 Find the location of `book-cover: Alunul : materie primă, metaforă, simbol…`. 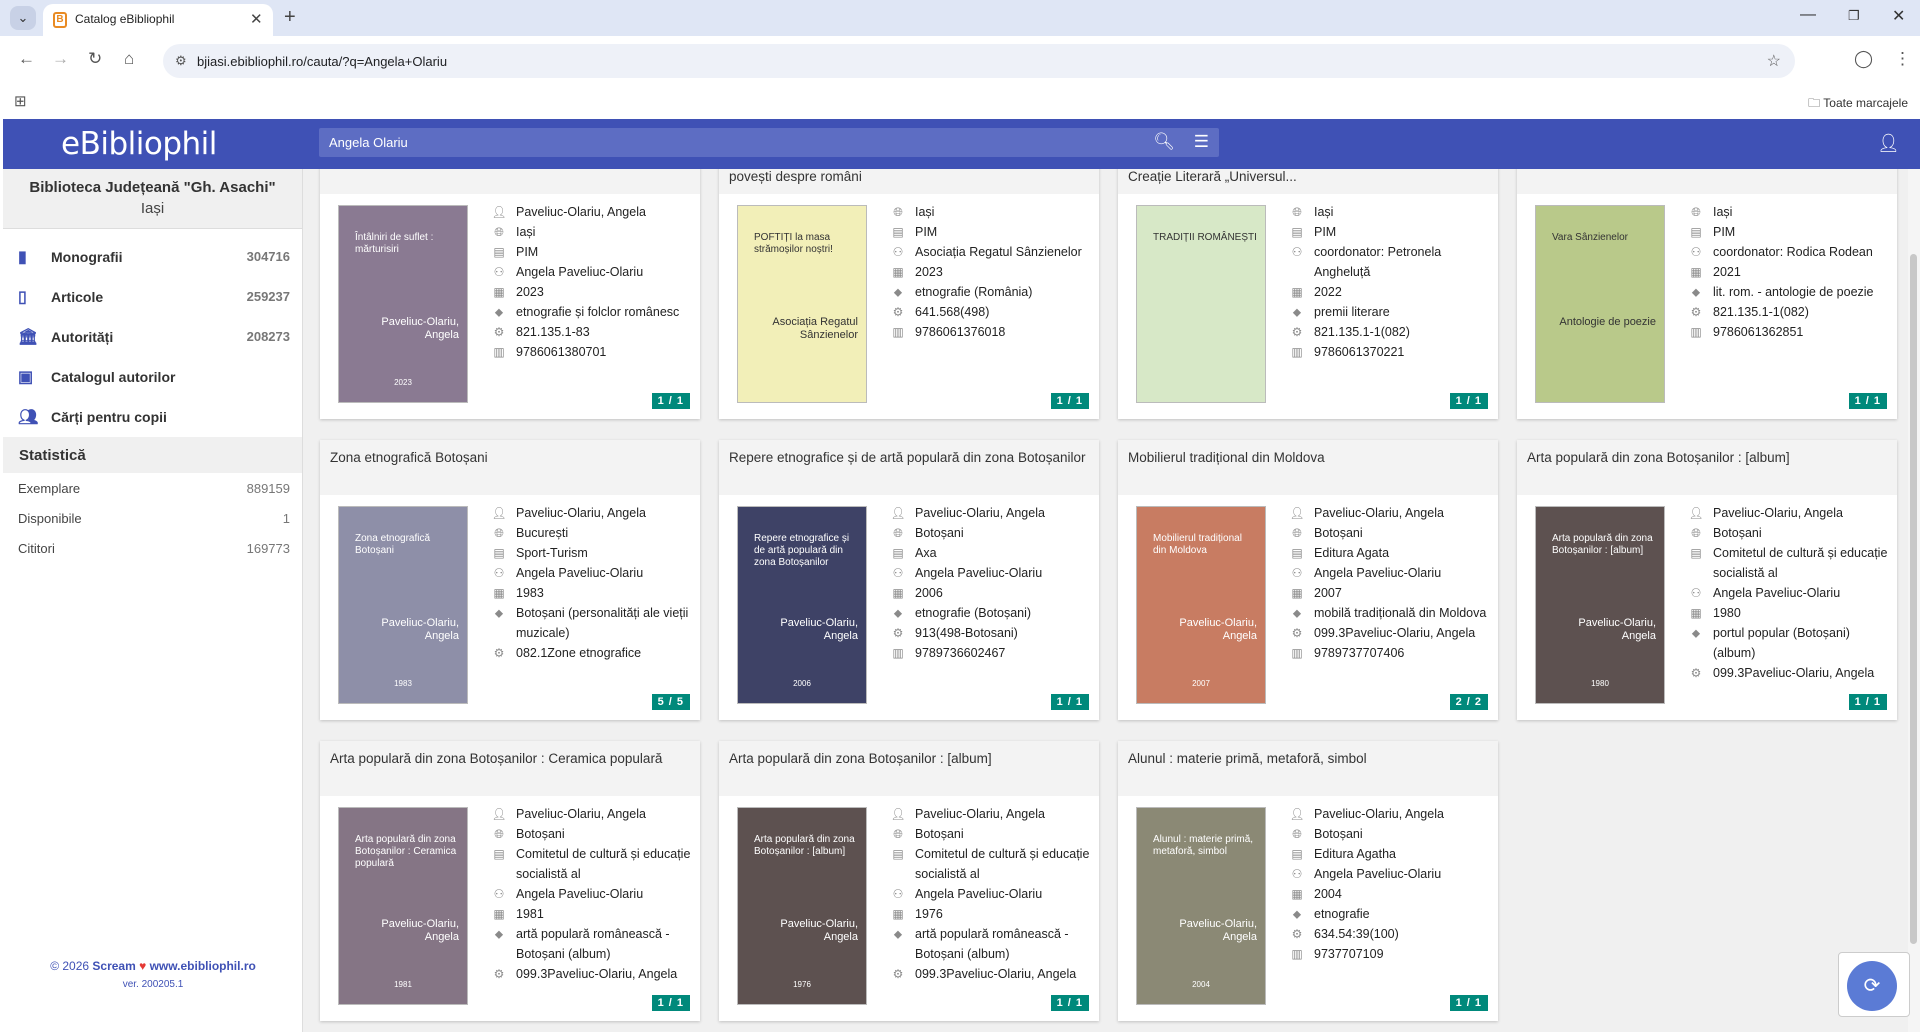

book-cover: Alunul : materie primă, metaforă, simbol… is located at coordinates (1201, 906).